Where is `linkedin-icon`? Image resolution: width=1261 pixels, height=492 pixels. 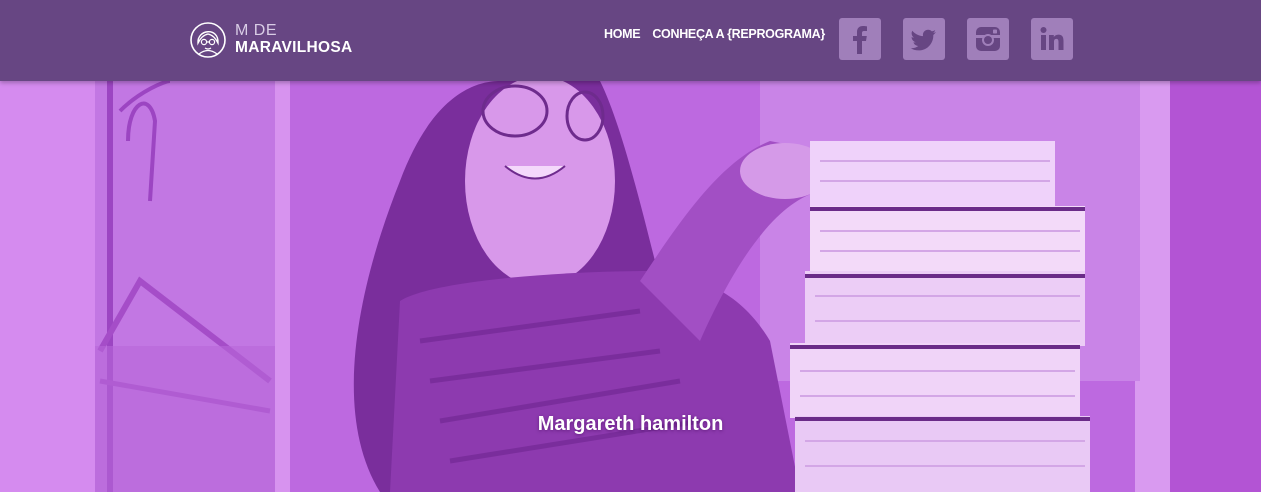
linkedin-icon is located at coordinates (1052, 38).